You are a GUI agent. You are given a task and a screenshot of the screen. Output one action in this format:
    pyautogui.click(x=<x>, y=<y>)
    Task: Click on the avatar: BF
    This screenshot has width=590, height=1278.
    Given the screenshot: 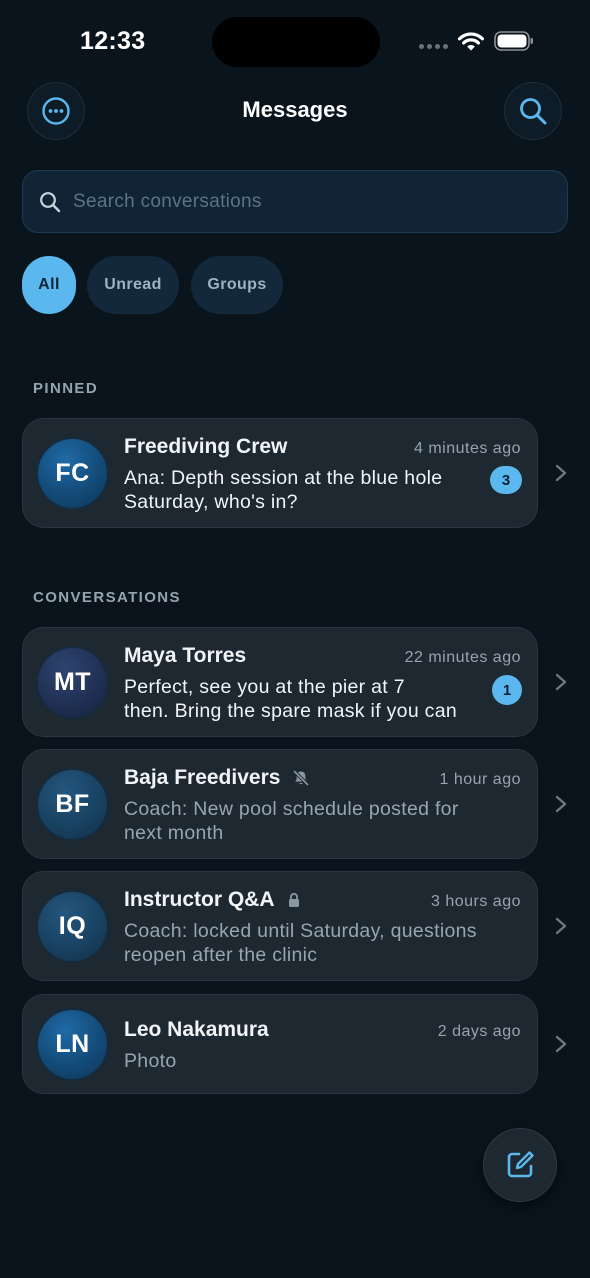 What is the action you would take?
    pyautogui.click(x=72, y=804)
    